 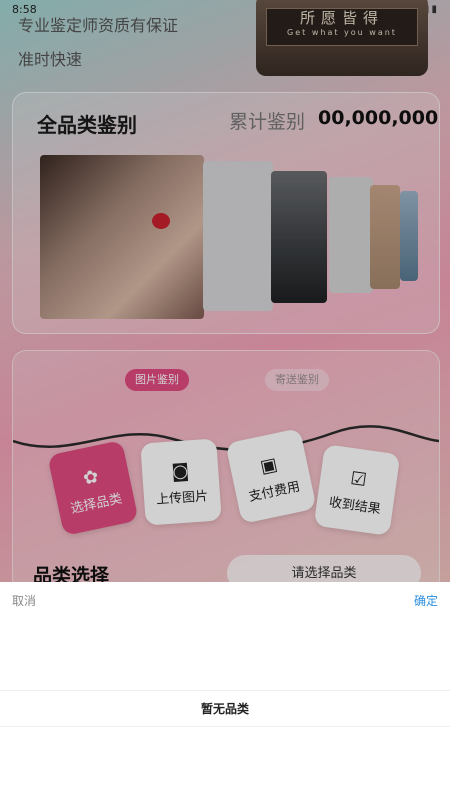 What do you see at coordinates (24, 600) in the screenshot?
I see `picker-cancel-button: 取消` at bounding box center [24, 600].